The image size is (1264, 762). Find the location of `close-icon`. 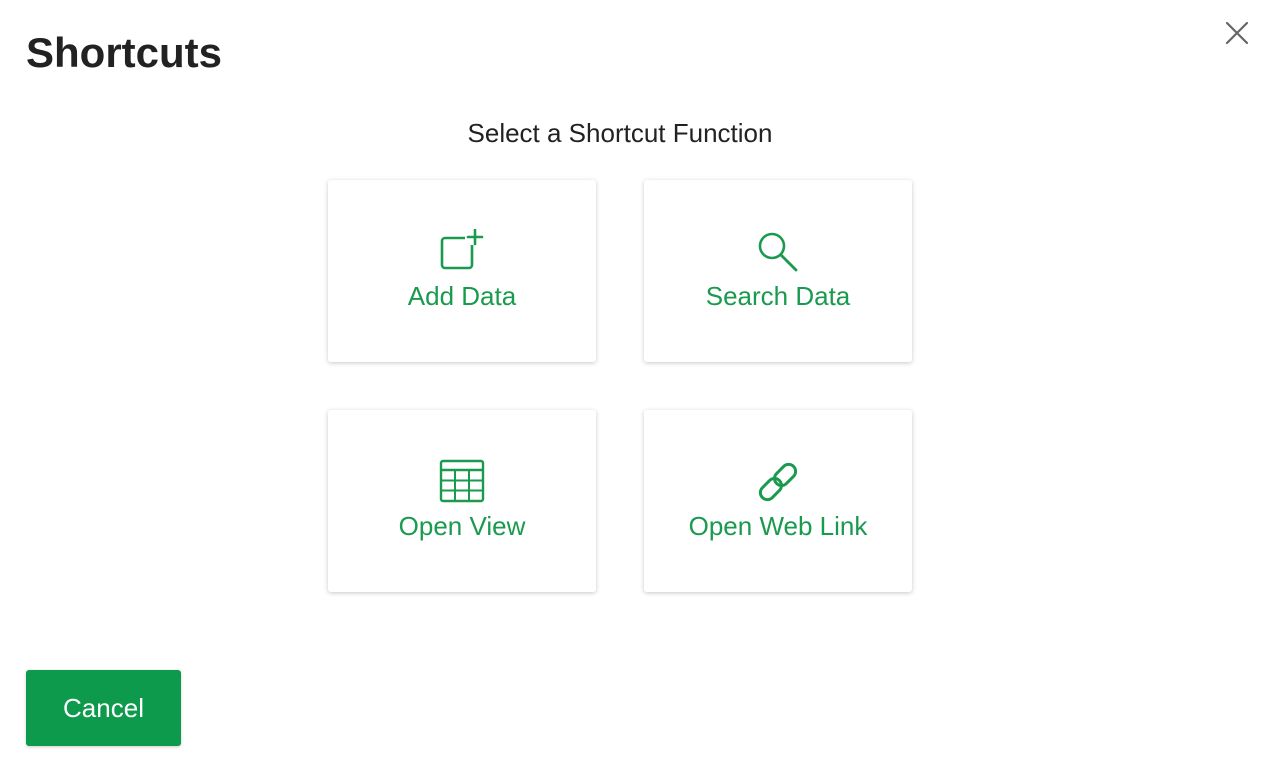

close-icon is located at coordinates (1237, 33).